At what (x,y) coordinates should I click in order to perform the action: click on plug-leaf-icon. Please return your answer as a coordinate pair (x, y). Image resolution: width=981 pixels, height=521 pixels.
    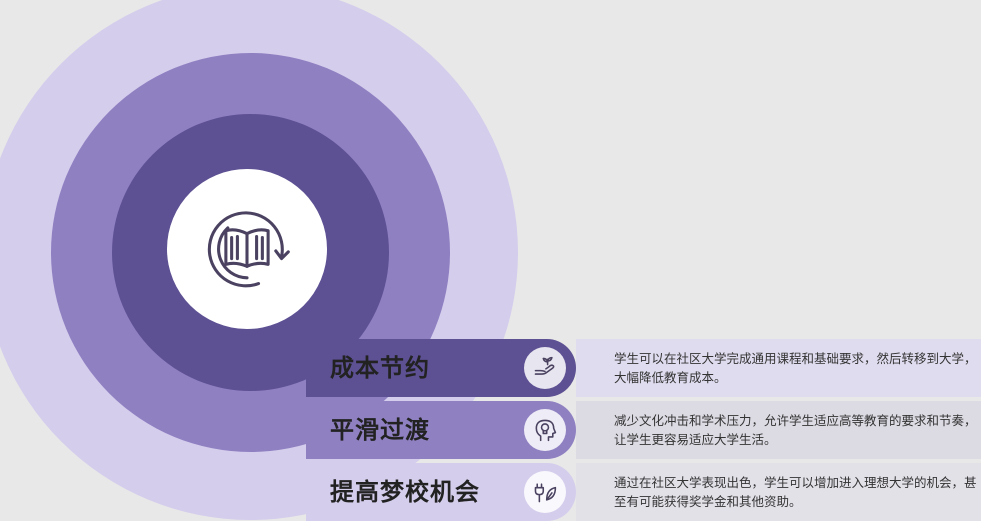
    Looking at the image, I should click on (545, 492).